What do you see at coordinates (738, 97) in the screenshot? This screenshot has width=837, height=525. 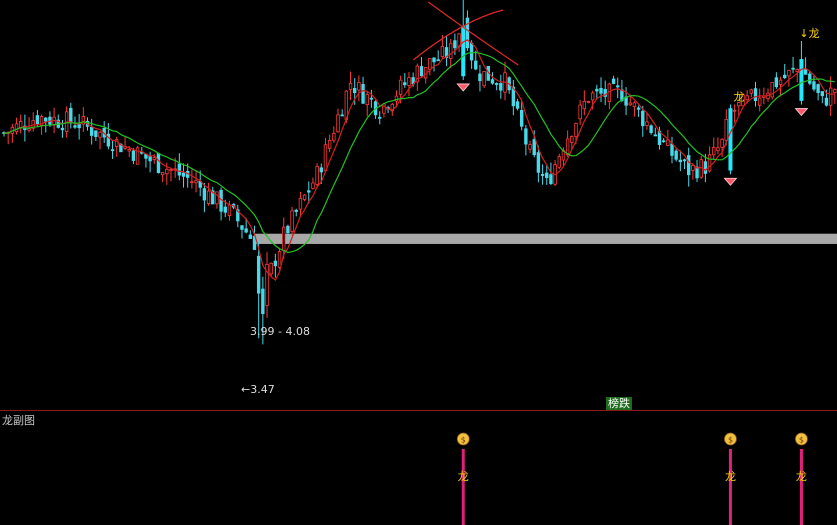 I see `dragon-mark: 龙` at bounding box center [738, 97].